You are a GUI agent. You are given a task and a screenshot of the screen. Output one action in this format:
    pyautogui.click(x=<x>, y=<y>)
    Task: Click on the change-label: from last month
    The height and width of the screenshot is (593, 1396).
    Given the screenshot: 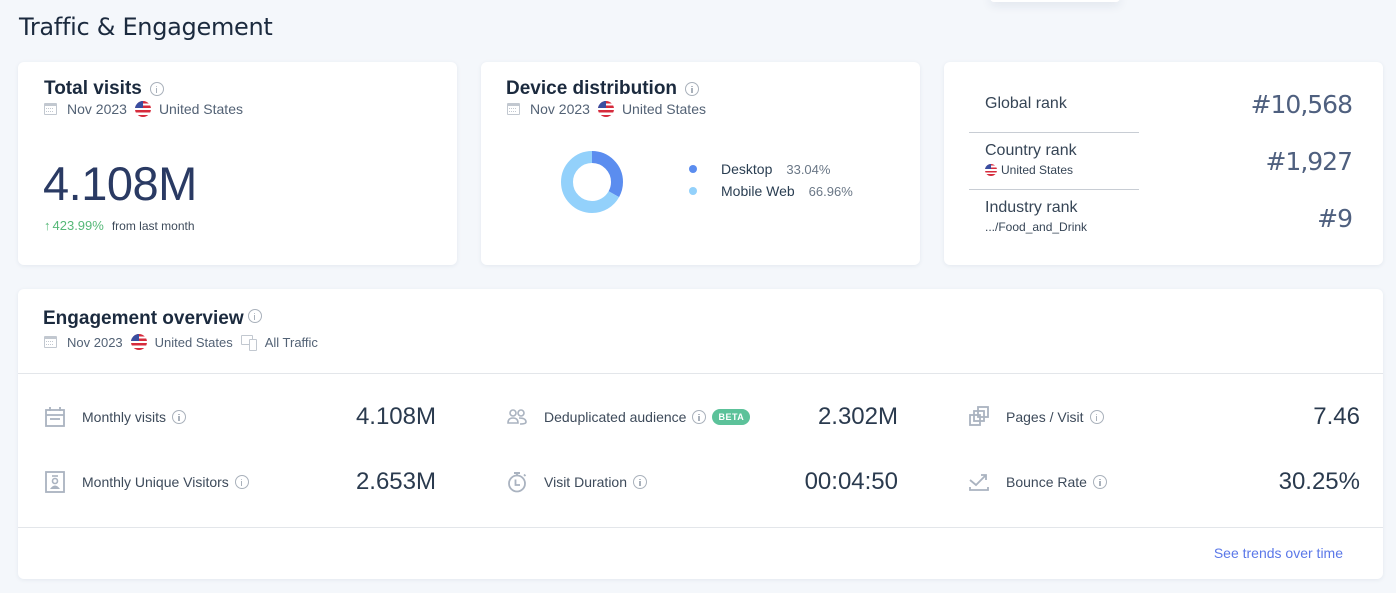 What is the action you would take?
    pyautogui.click(x=153, y=225)
    